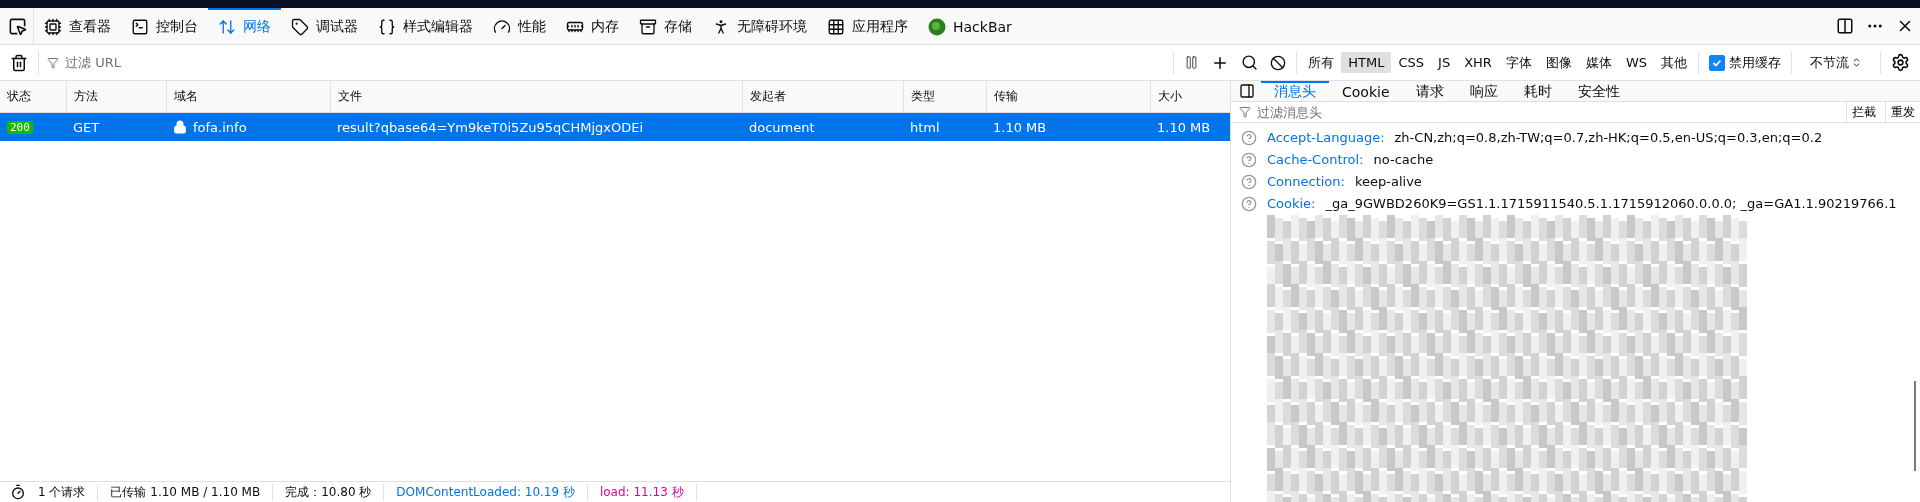  Describe the element at coordinates (1608, 138) in the screenshot. I see `header-value: zh-CN,zh;q=0.8,zh-TW;q=0.7,zh-HK;q=0.5,en-US;q=0.3,en;q=0.2` at that location.